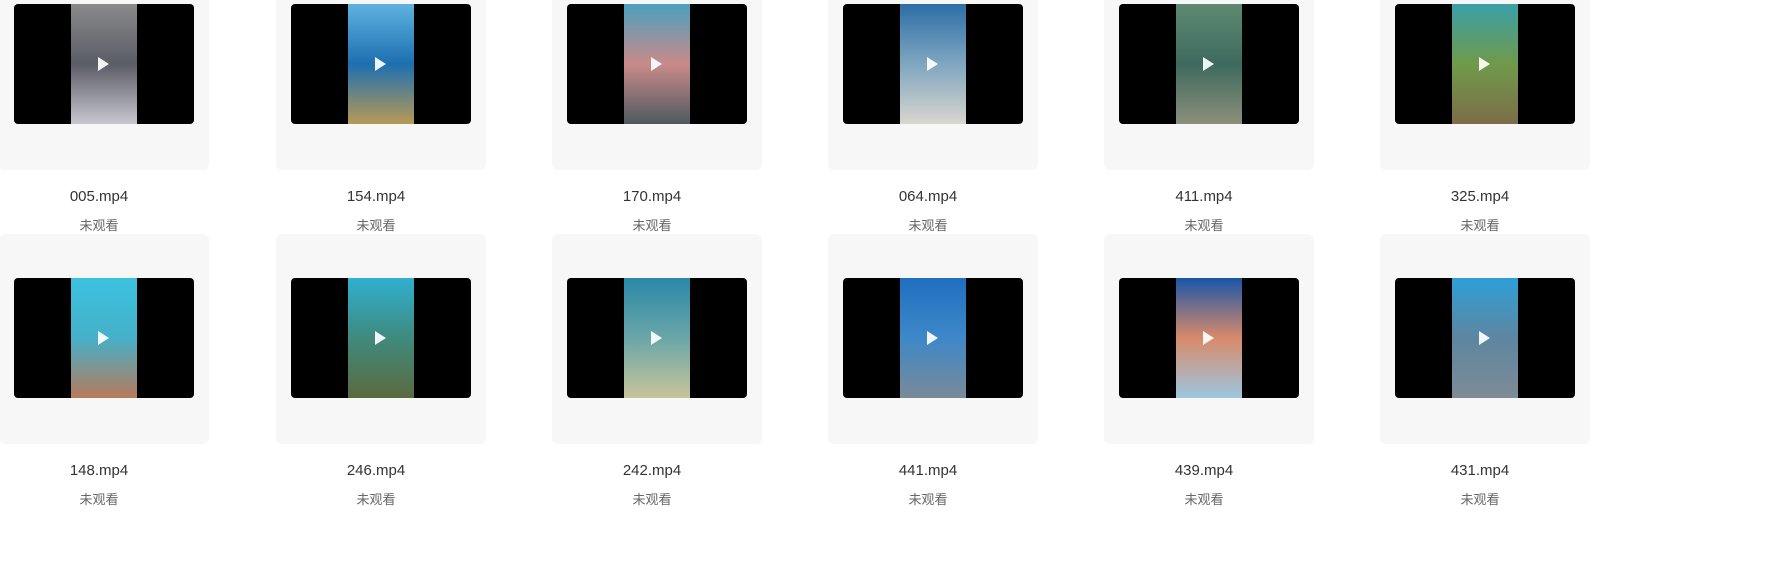  I want to click on video-item: 246.mp4 未观看, so click(381, 374).